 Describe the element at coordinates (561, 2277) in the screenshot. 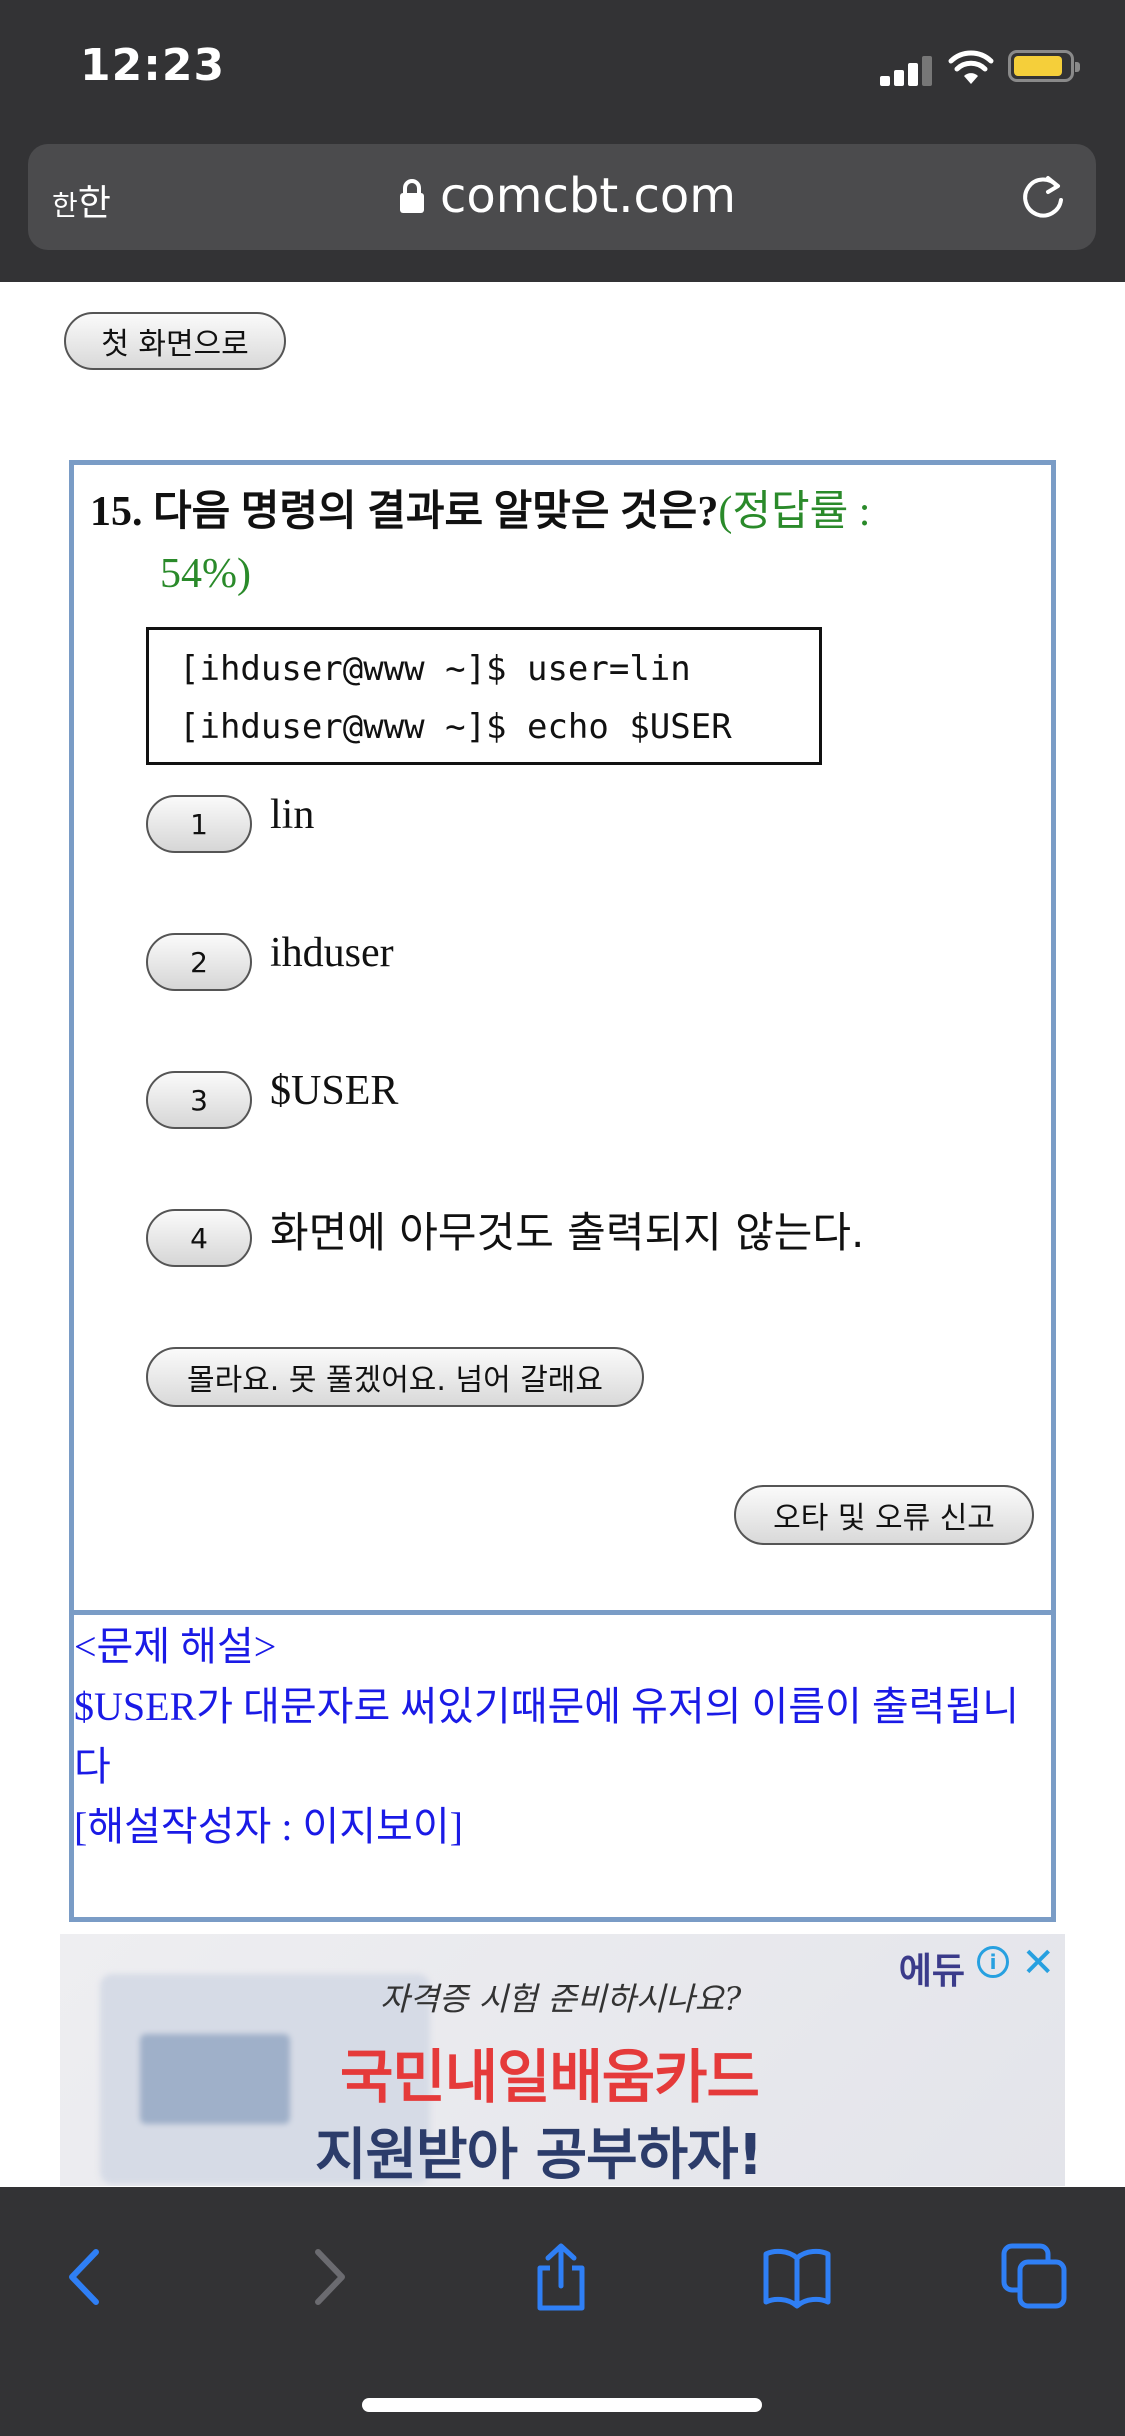

I see `share-icon` at that location.